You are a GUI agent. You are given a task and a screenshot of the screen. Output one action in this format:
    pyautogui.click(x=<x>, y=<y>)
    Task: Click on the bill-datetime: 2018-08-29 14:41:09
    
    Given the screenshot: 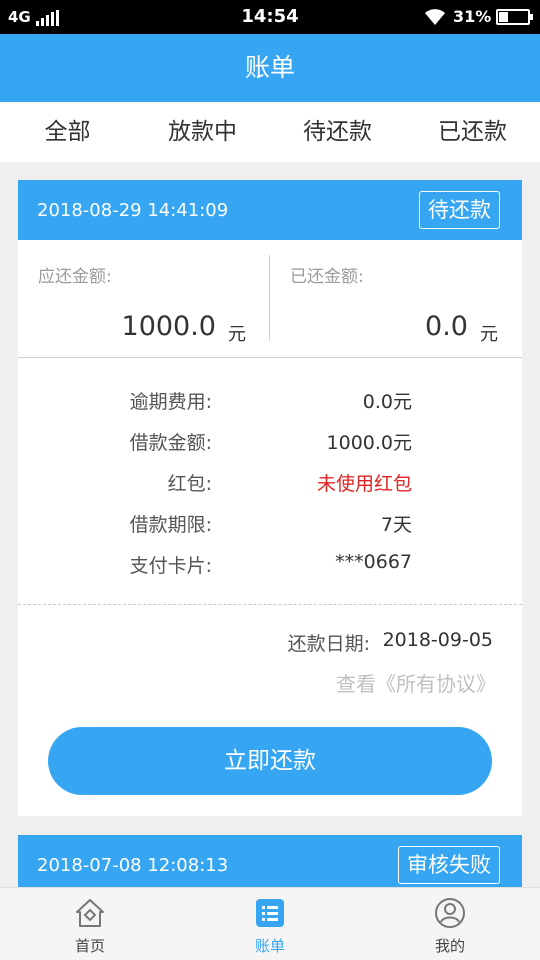 What is the action you would take?
    pyautogui.click(x=133, y=210)
    